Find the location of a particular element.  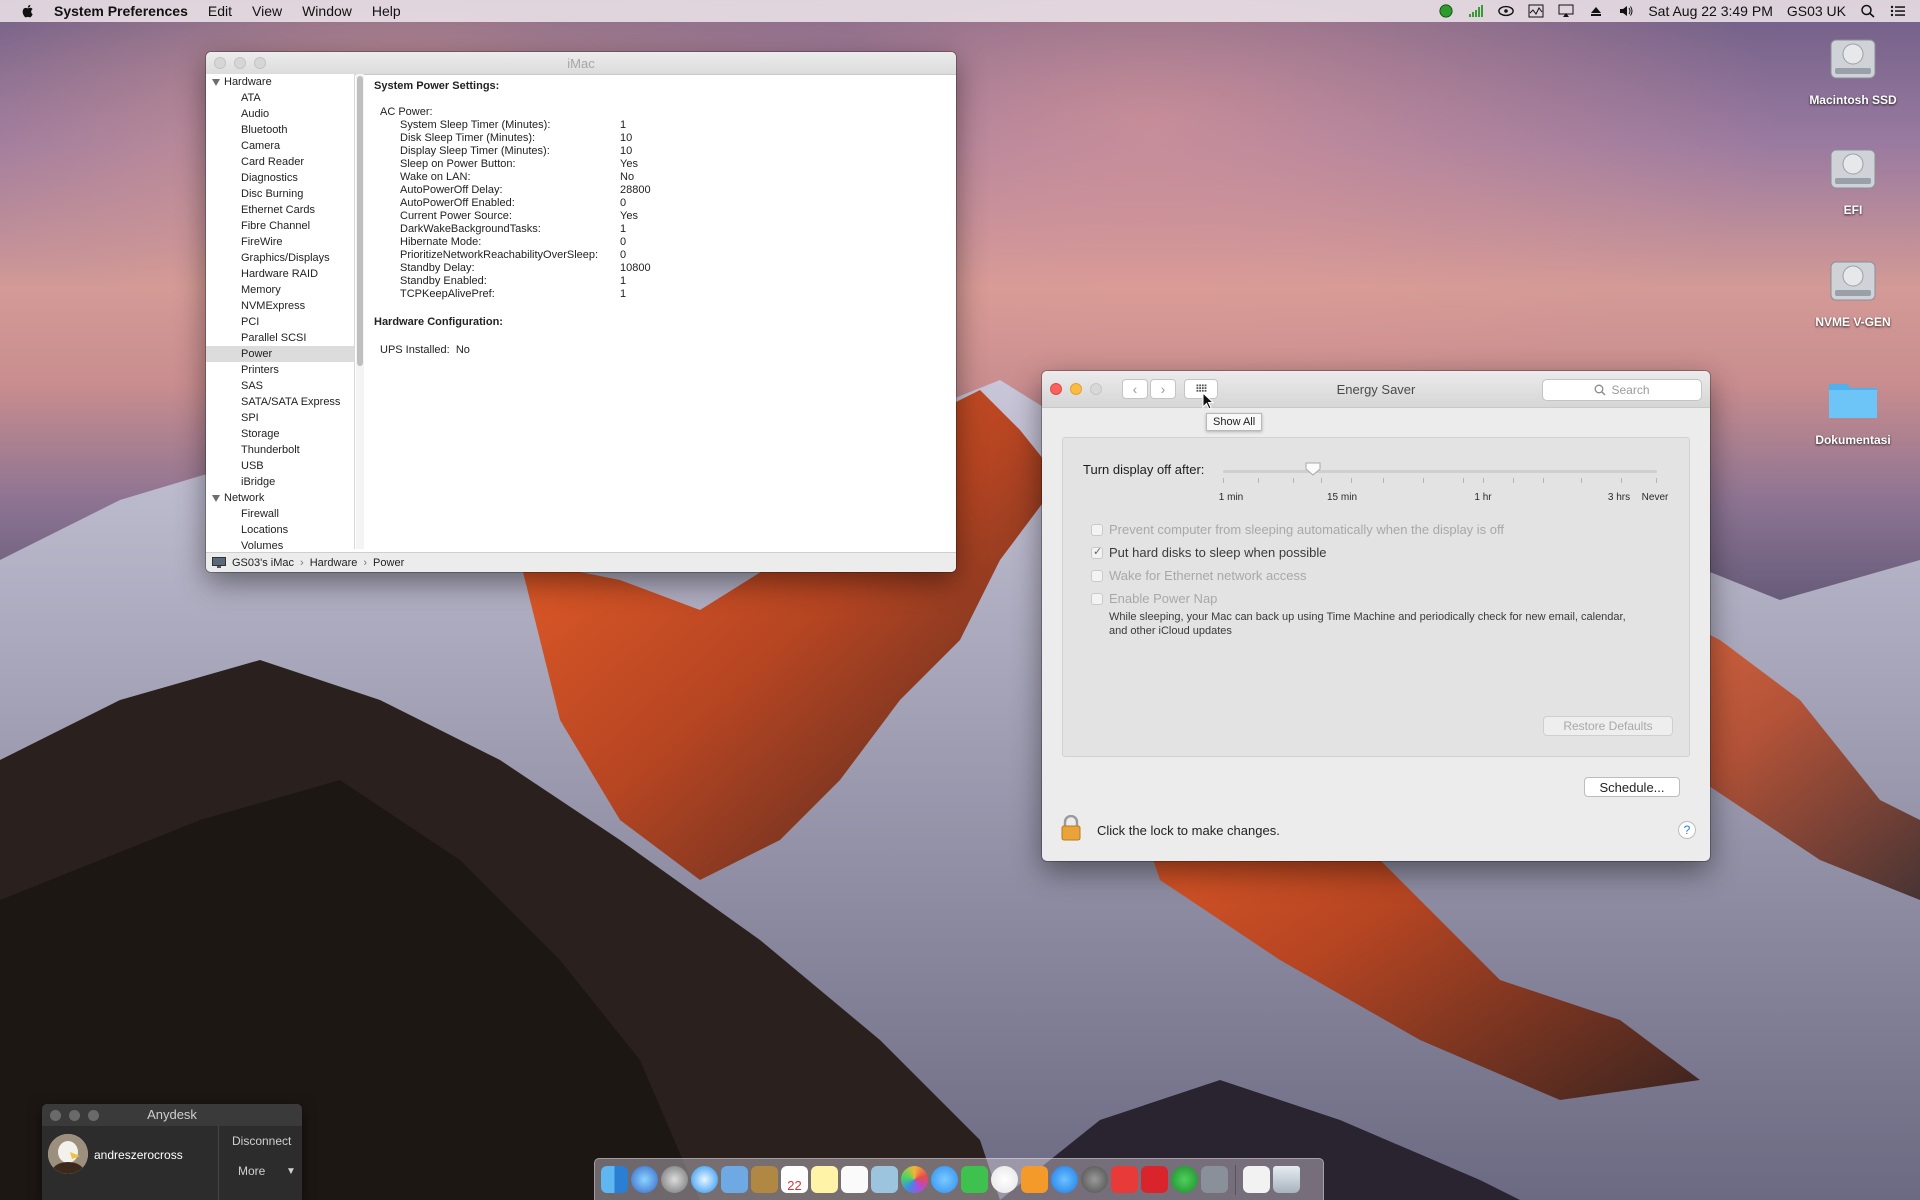

dock-anydesk-icon is located at coordinates (1124, 1179).